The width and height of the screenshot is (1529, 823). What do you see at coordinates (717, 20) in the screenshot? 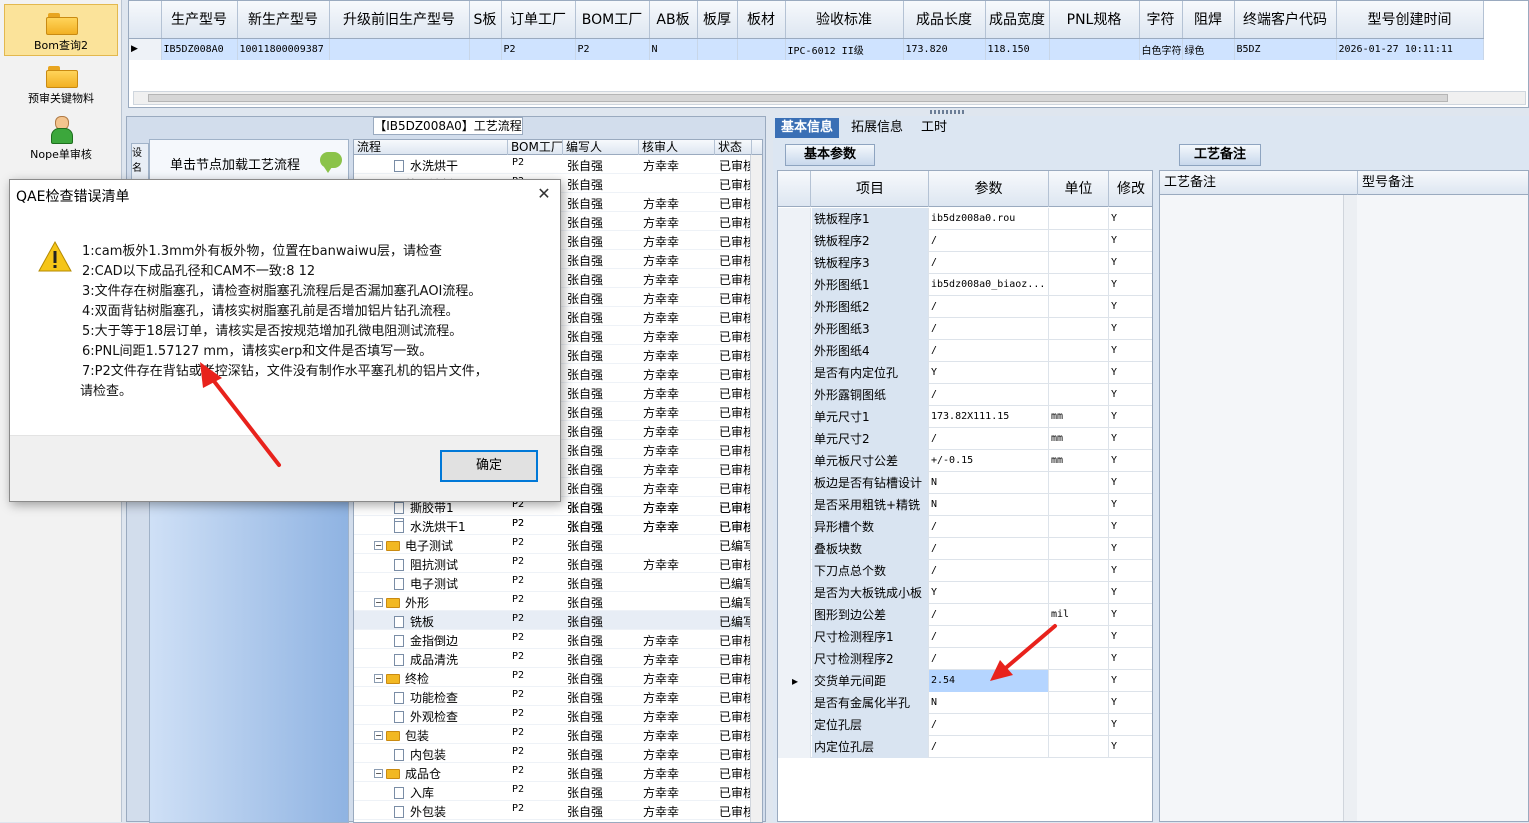
I see `col-header: 板厚` at bounding box center [717, 20].